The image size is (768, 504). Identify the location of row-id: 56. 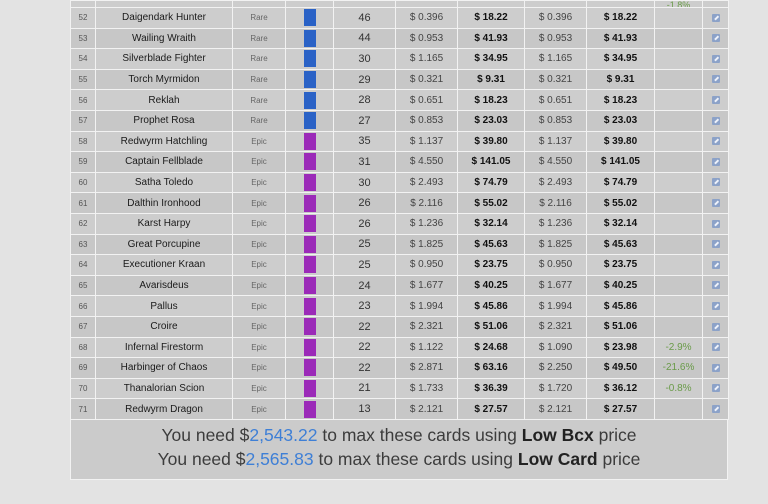
(83, 100).